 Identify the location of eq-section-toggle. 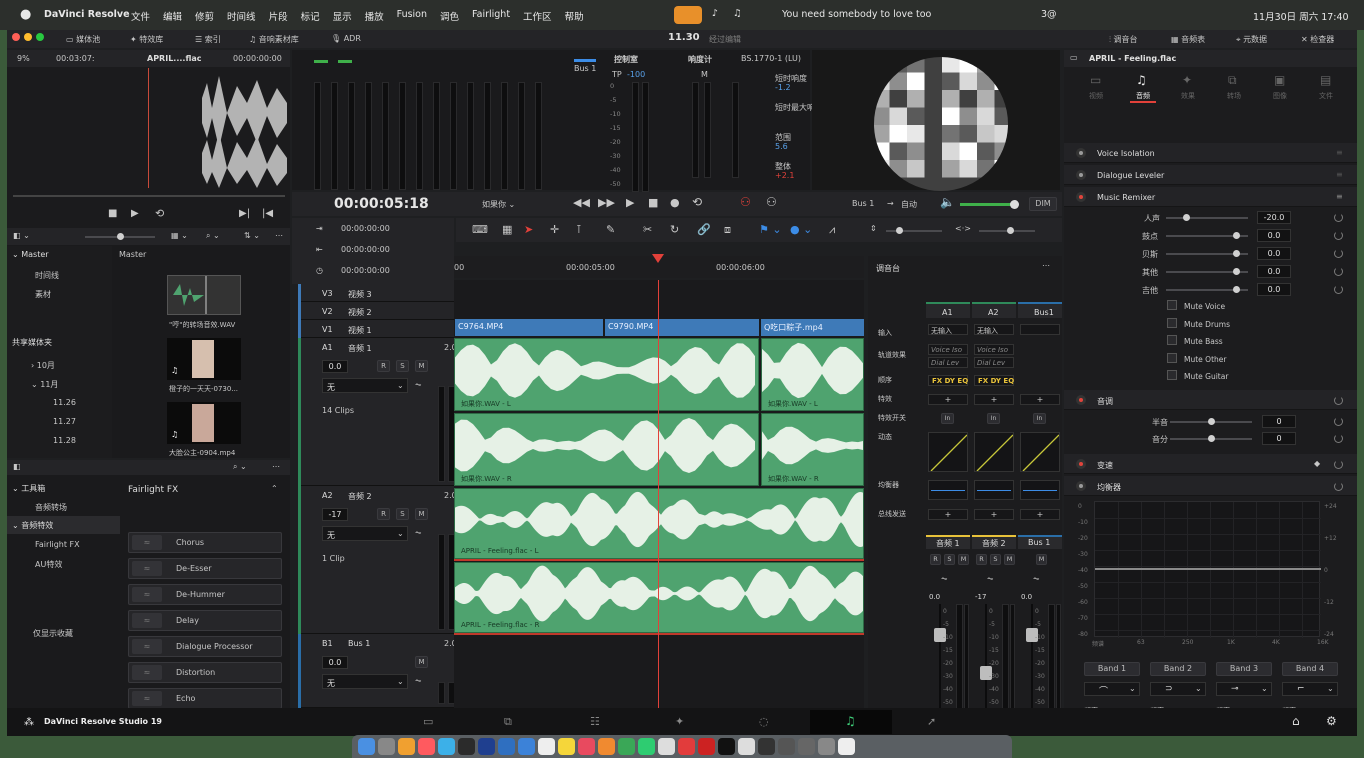
(1081, 486).